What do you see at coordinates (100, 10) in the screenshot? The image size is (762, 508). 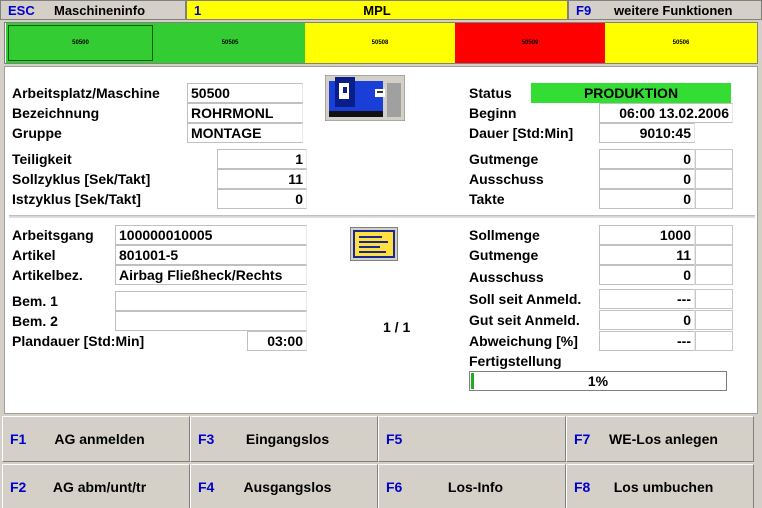 I see `esc-label: Maschineninfo` at bounding box center [100, 10].